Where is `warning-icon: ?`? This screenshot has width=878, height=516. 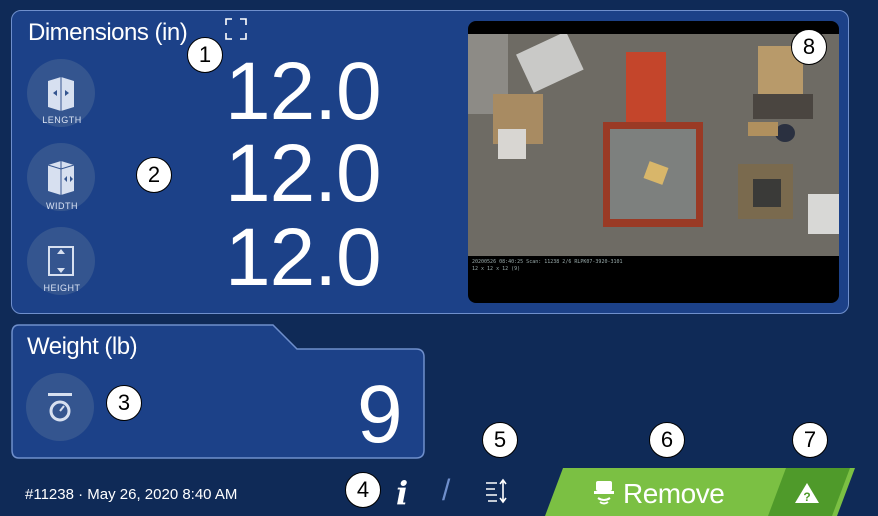 warning-icon: ? is located at coordinates (807, 493).